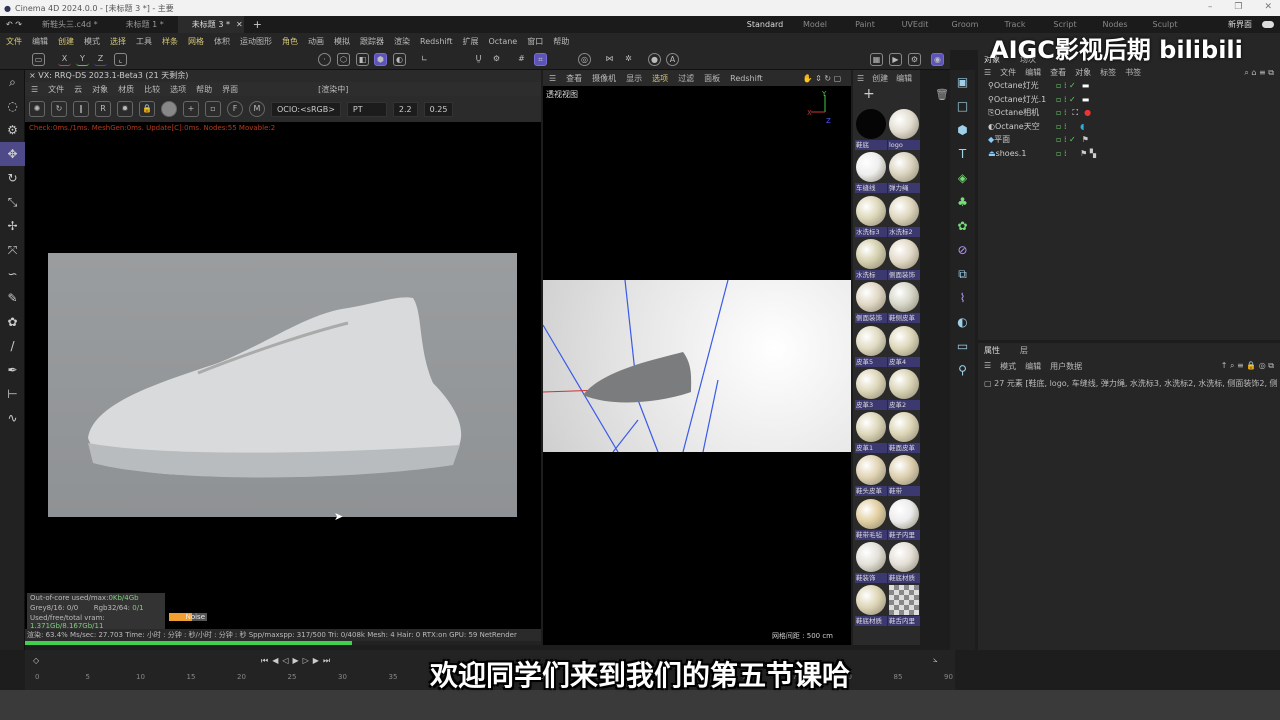 This screenshot has width=1280, height=720. Describe the element at coordinates (962, 202) in the screenshot. I see `cloner-icon: ♣` at that location.